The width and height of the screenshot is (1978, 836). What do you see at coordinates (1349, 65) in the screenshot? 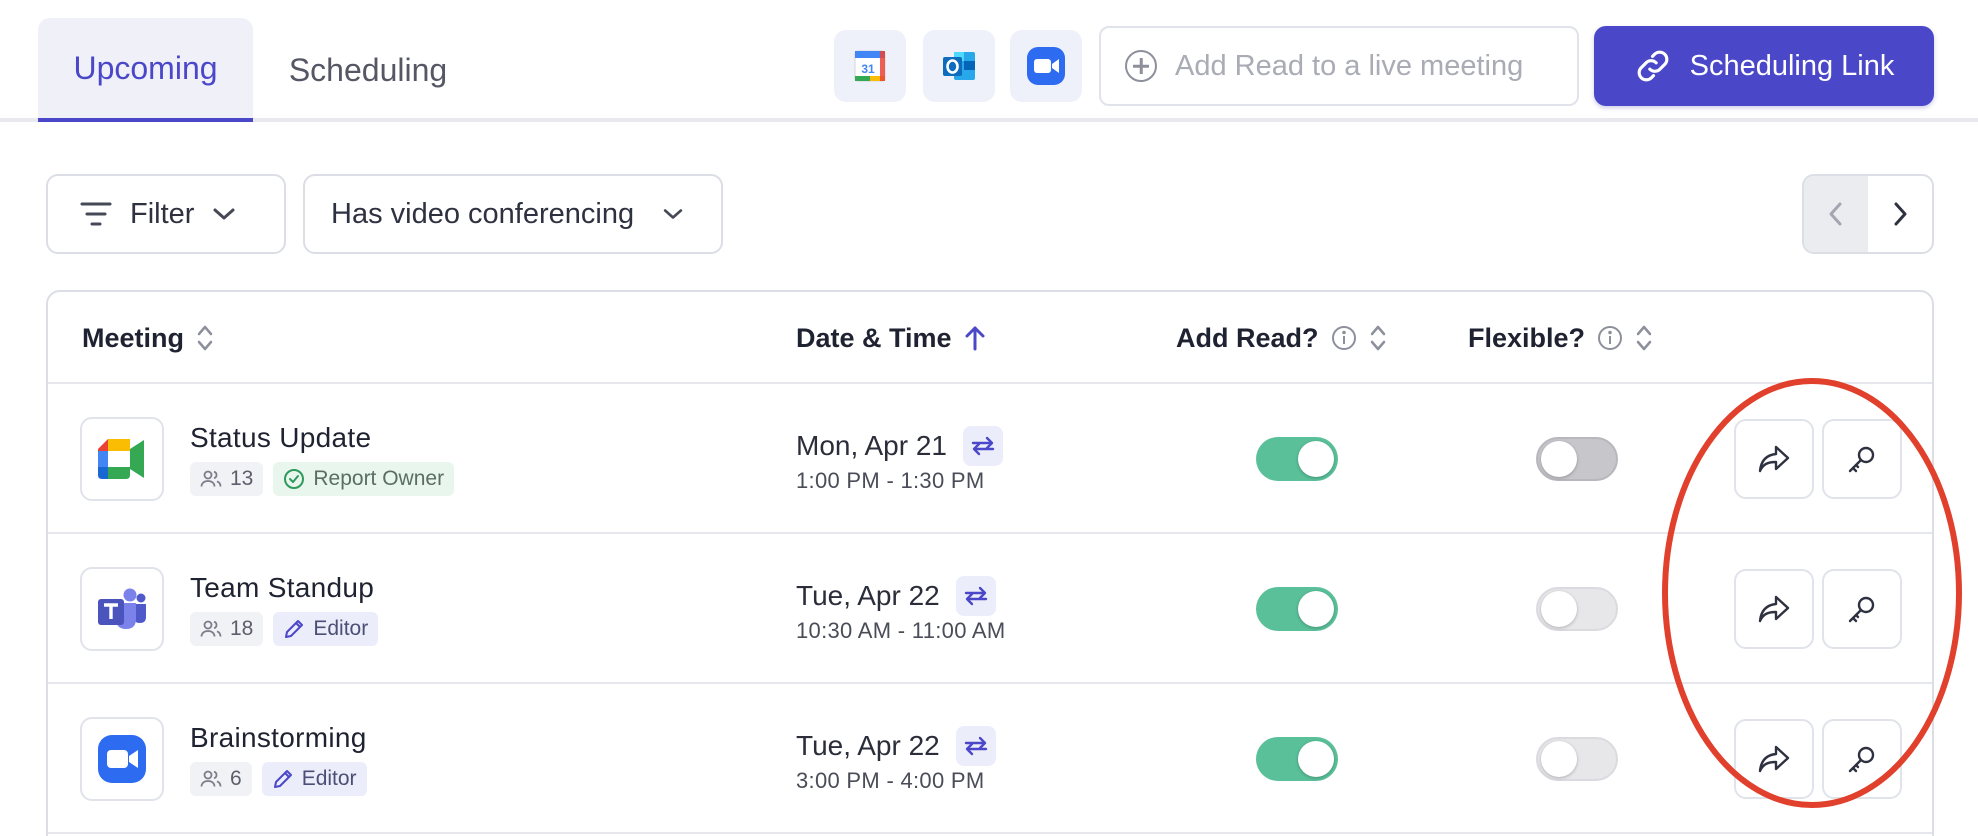
I see `live-meeting-placeholder: Add Read to a live meeting` at bounding box center [1349, 65].